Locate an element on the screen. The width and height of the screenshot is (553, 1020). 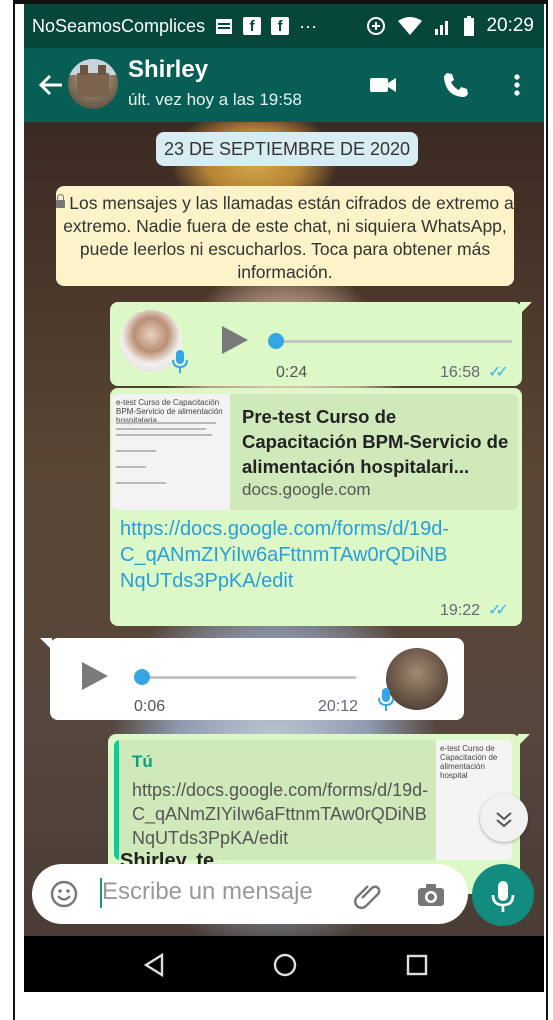
contact-avatar is located at coordinates (93, 84).